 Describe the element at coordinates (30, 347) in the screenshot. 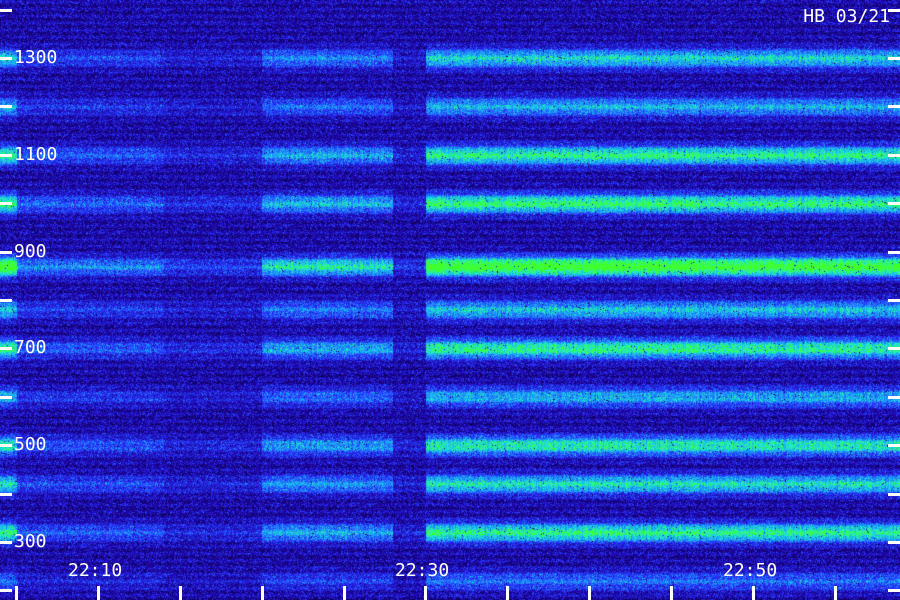

I see `y-tick-label: 700` at that location.